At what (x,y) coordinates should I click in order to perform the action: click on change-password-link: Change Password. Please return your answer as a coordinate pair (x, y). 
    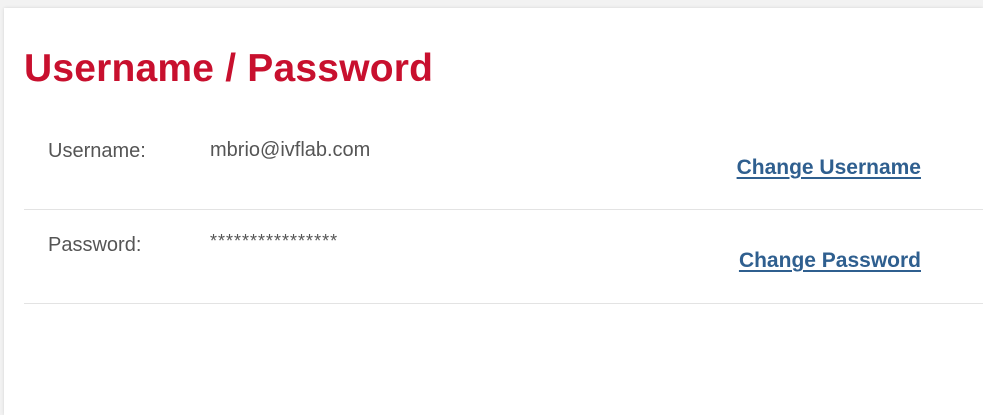
    Looking at the image, I should click on (830, 261).